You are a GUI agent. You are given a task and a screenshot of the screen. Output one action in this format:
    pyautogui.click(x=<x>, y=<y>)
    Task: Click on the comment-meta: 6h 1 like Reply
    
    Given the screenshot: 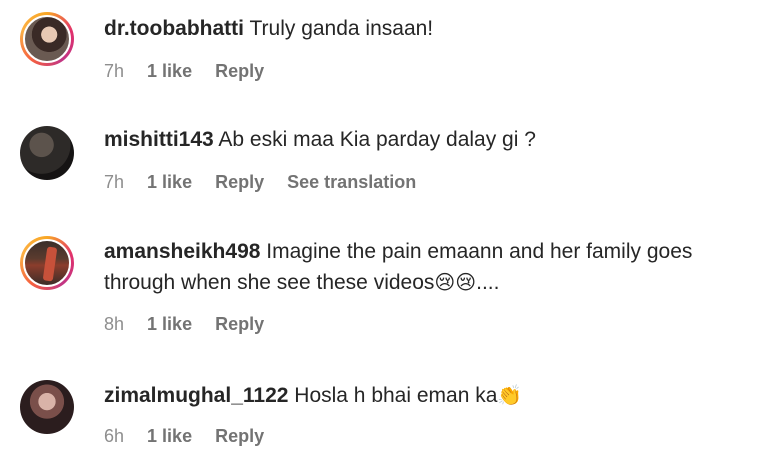 What is the action you would take?
    pyautogui.click(x=193, y=436)
    